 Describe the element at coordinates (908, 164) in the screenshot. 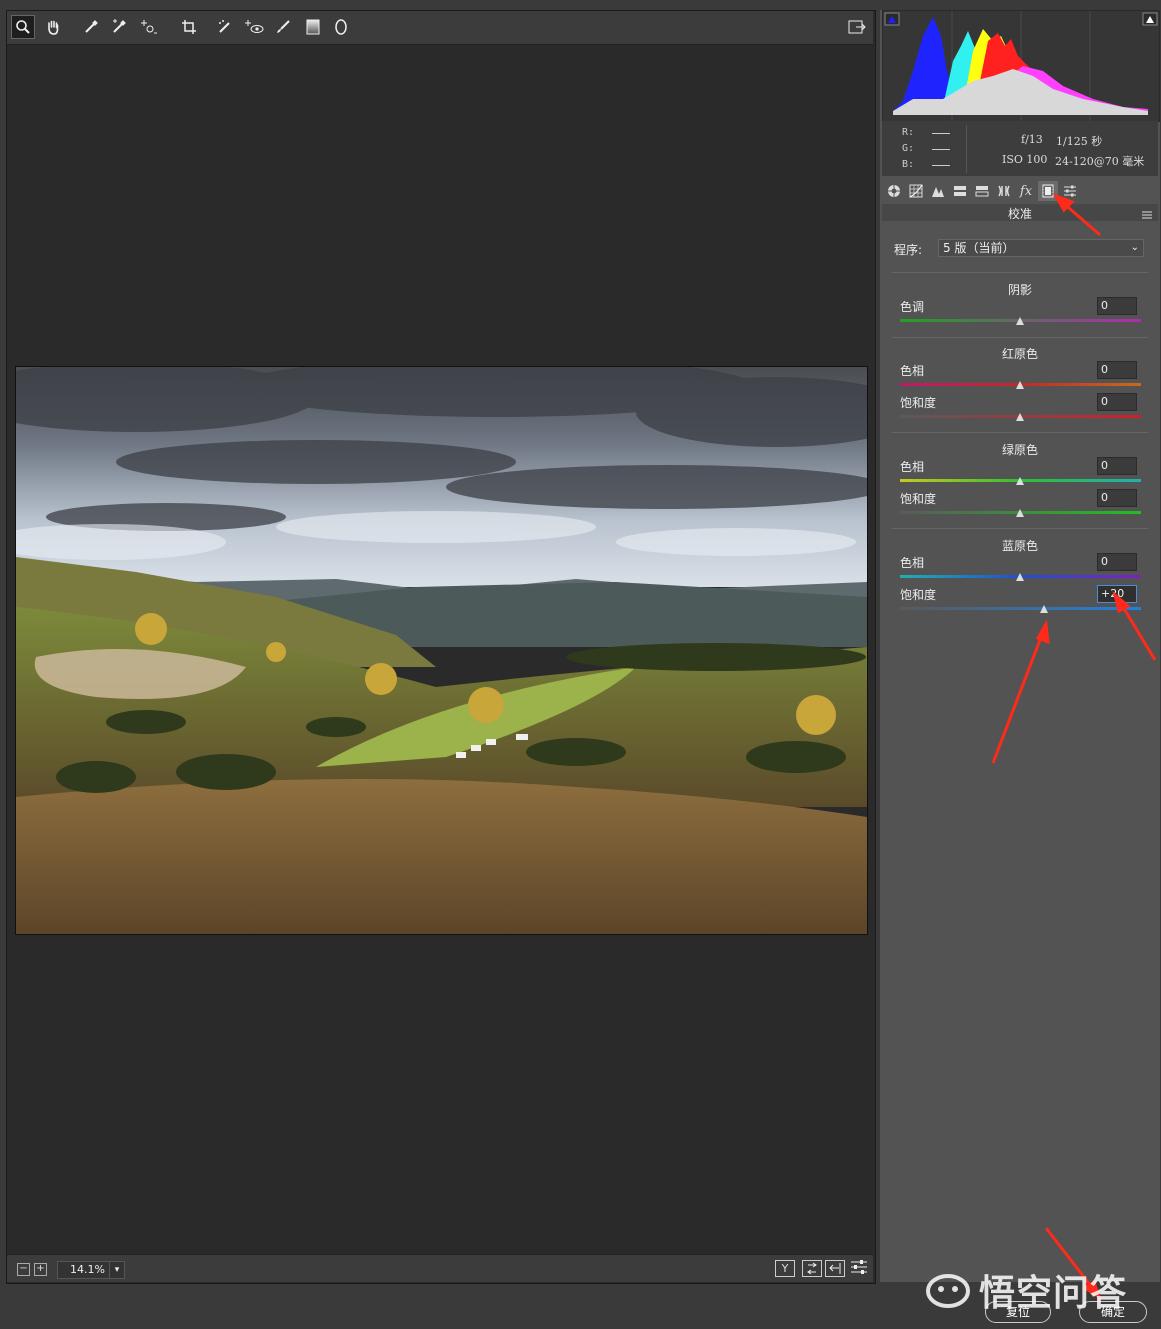

I see `blue-readout-label: B:` at that location.